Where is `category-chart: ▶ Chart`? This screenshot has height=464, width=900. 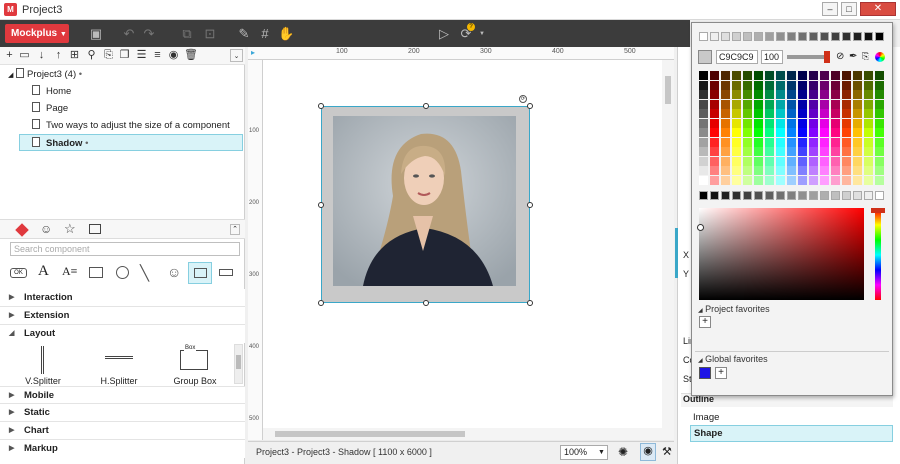 category-chart: ▶ Chart is located at coordinates (122, 431).